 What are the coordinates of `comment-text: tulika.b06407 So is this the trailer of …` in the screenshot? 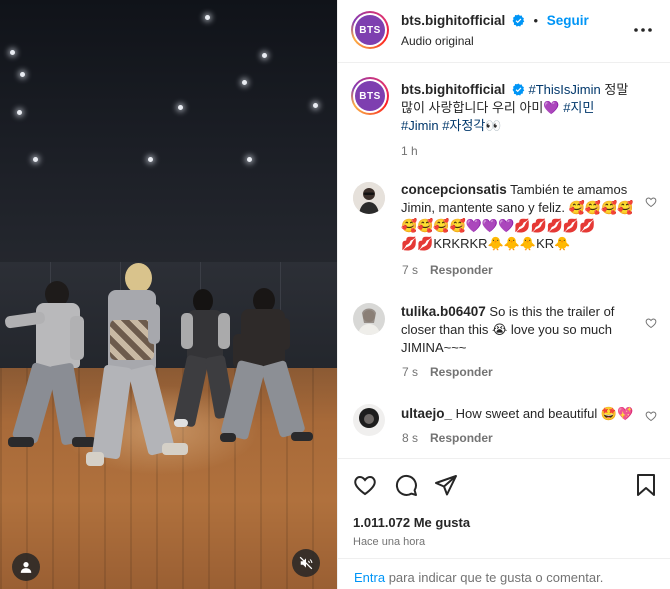 It's located at (533, 330).